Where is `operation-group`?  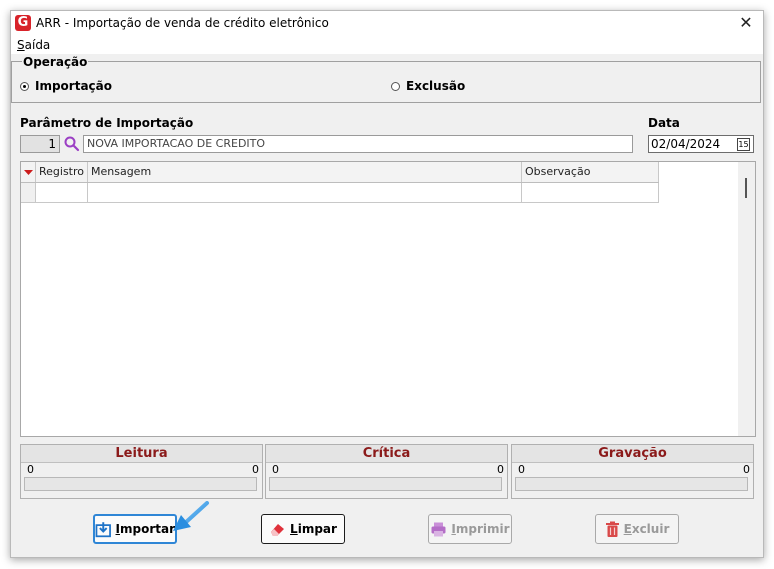 operation-group is located at coordinates (386, 82).